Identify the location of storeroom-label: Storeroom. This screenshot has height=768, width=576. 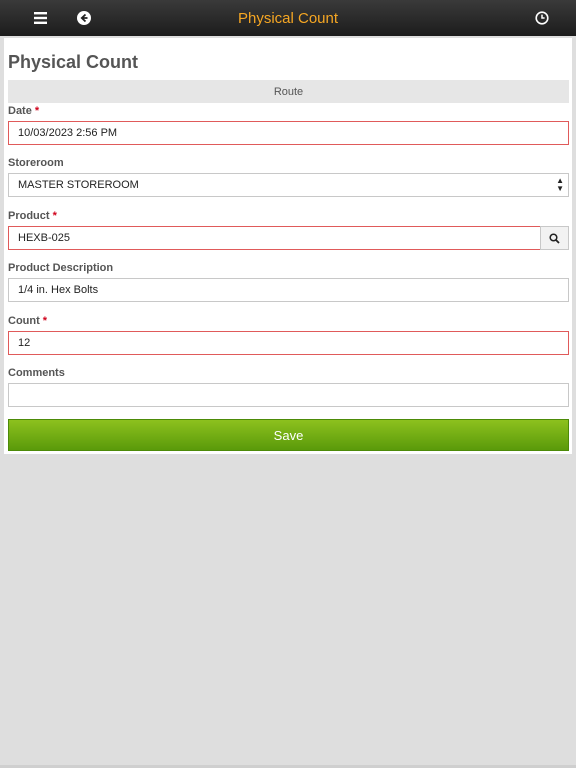
(36, 163).